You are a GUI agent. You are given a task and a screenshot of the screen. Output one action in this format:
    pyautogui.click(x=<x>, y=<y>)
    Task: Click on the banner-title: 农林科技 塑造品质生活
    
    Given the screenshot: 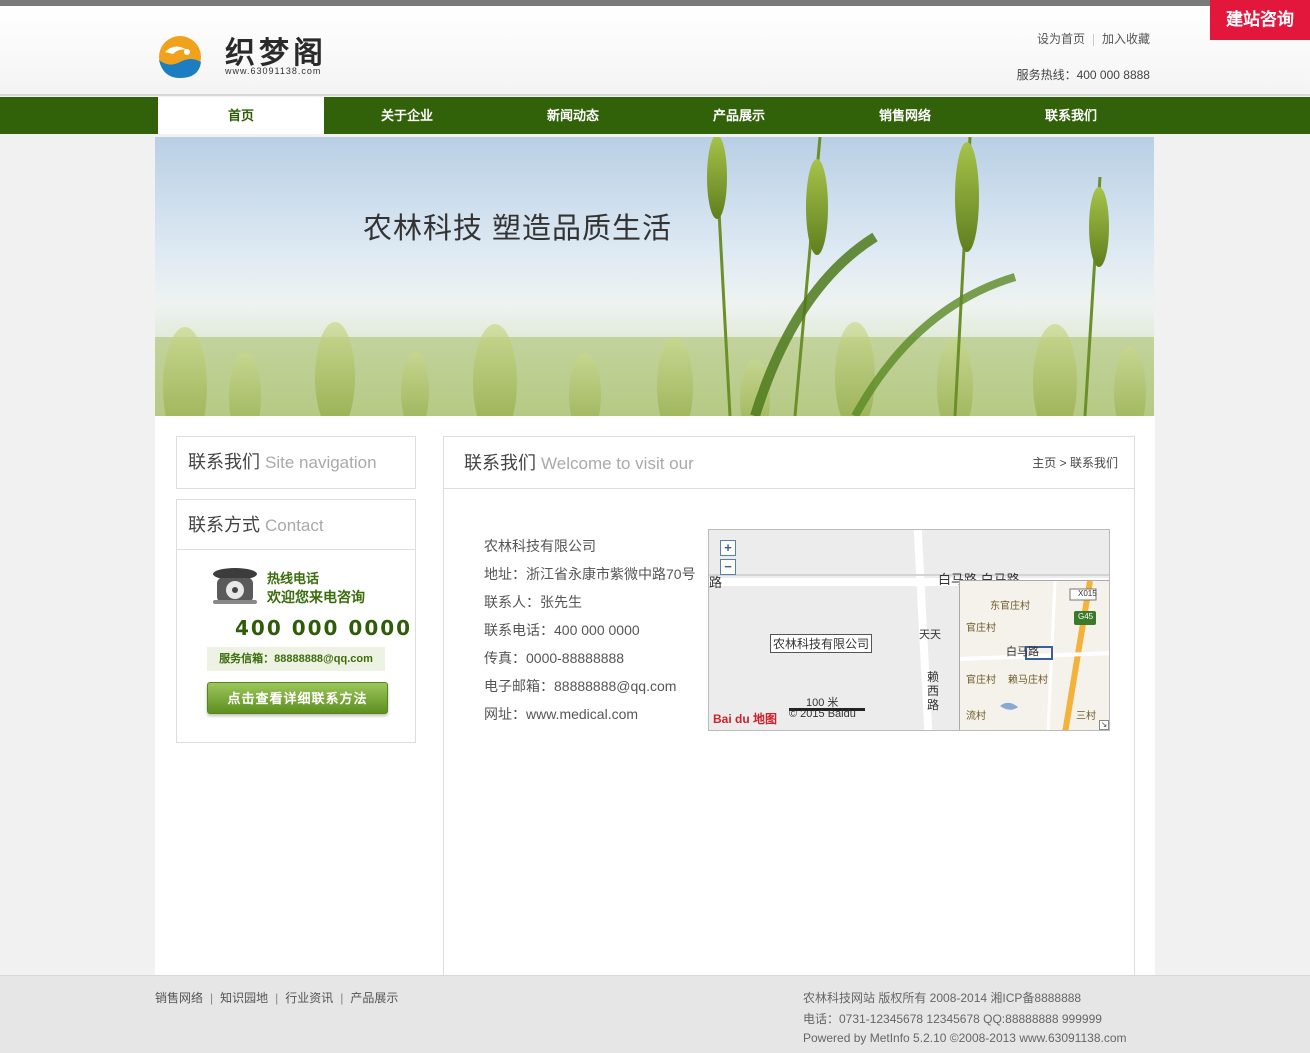 What is the action you would take?
    pyautogui.click(x=518, y=229)
    